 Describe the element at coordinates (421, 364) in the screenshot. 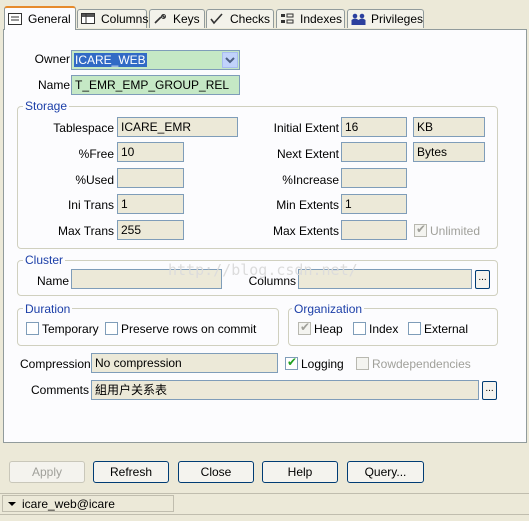

I see `rowdependencies-label: Rowdependencies` at that location.